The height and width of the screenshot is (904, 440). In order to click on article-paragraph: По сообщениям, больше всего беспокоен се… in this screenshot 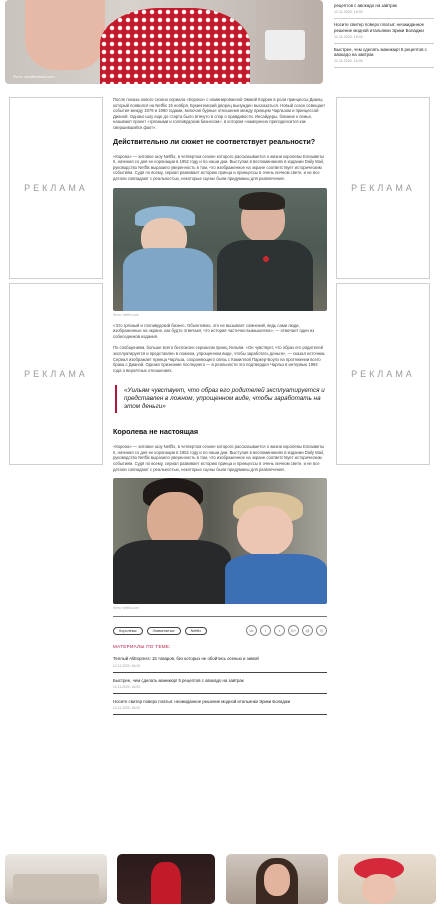, I will do `click(219, 359)`.